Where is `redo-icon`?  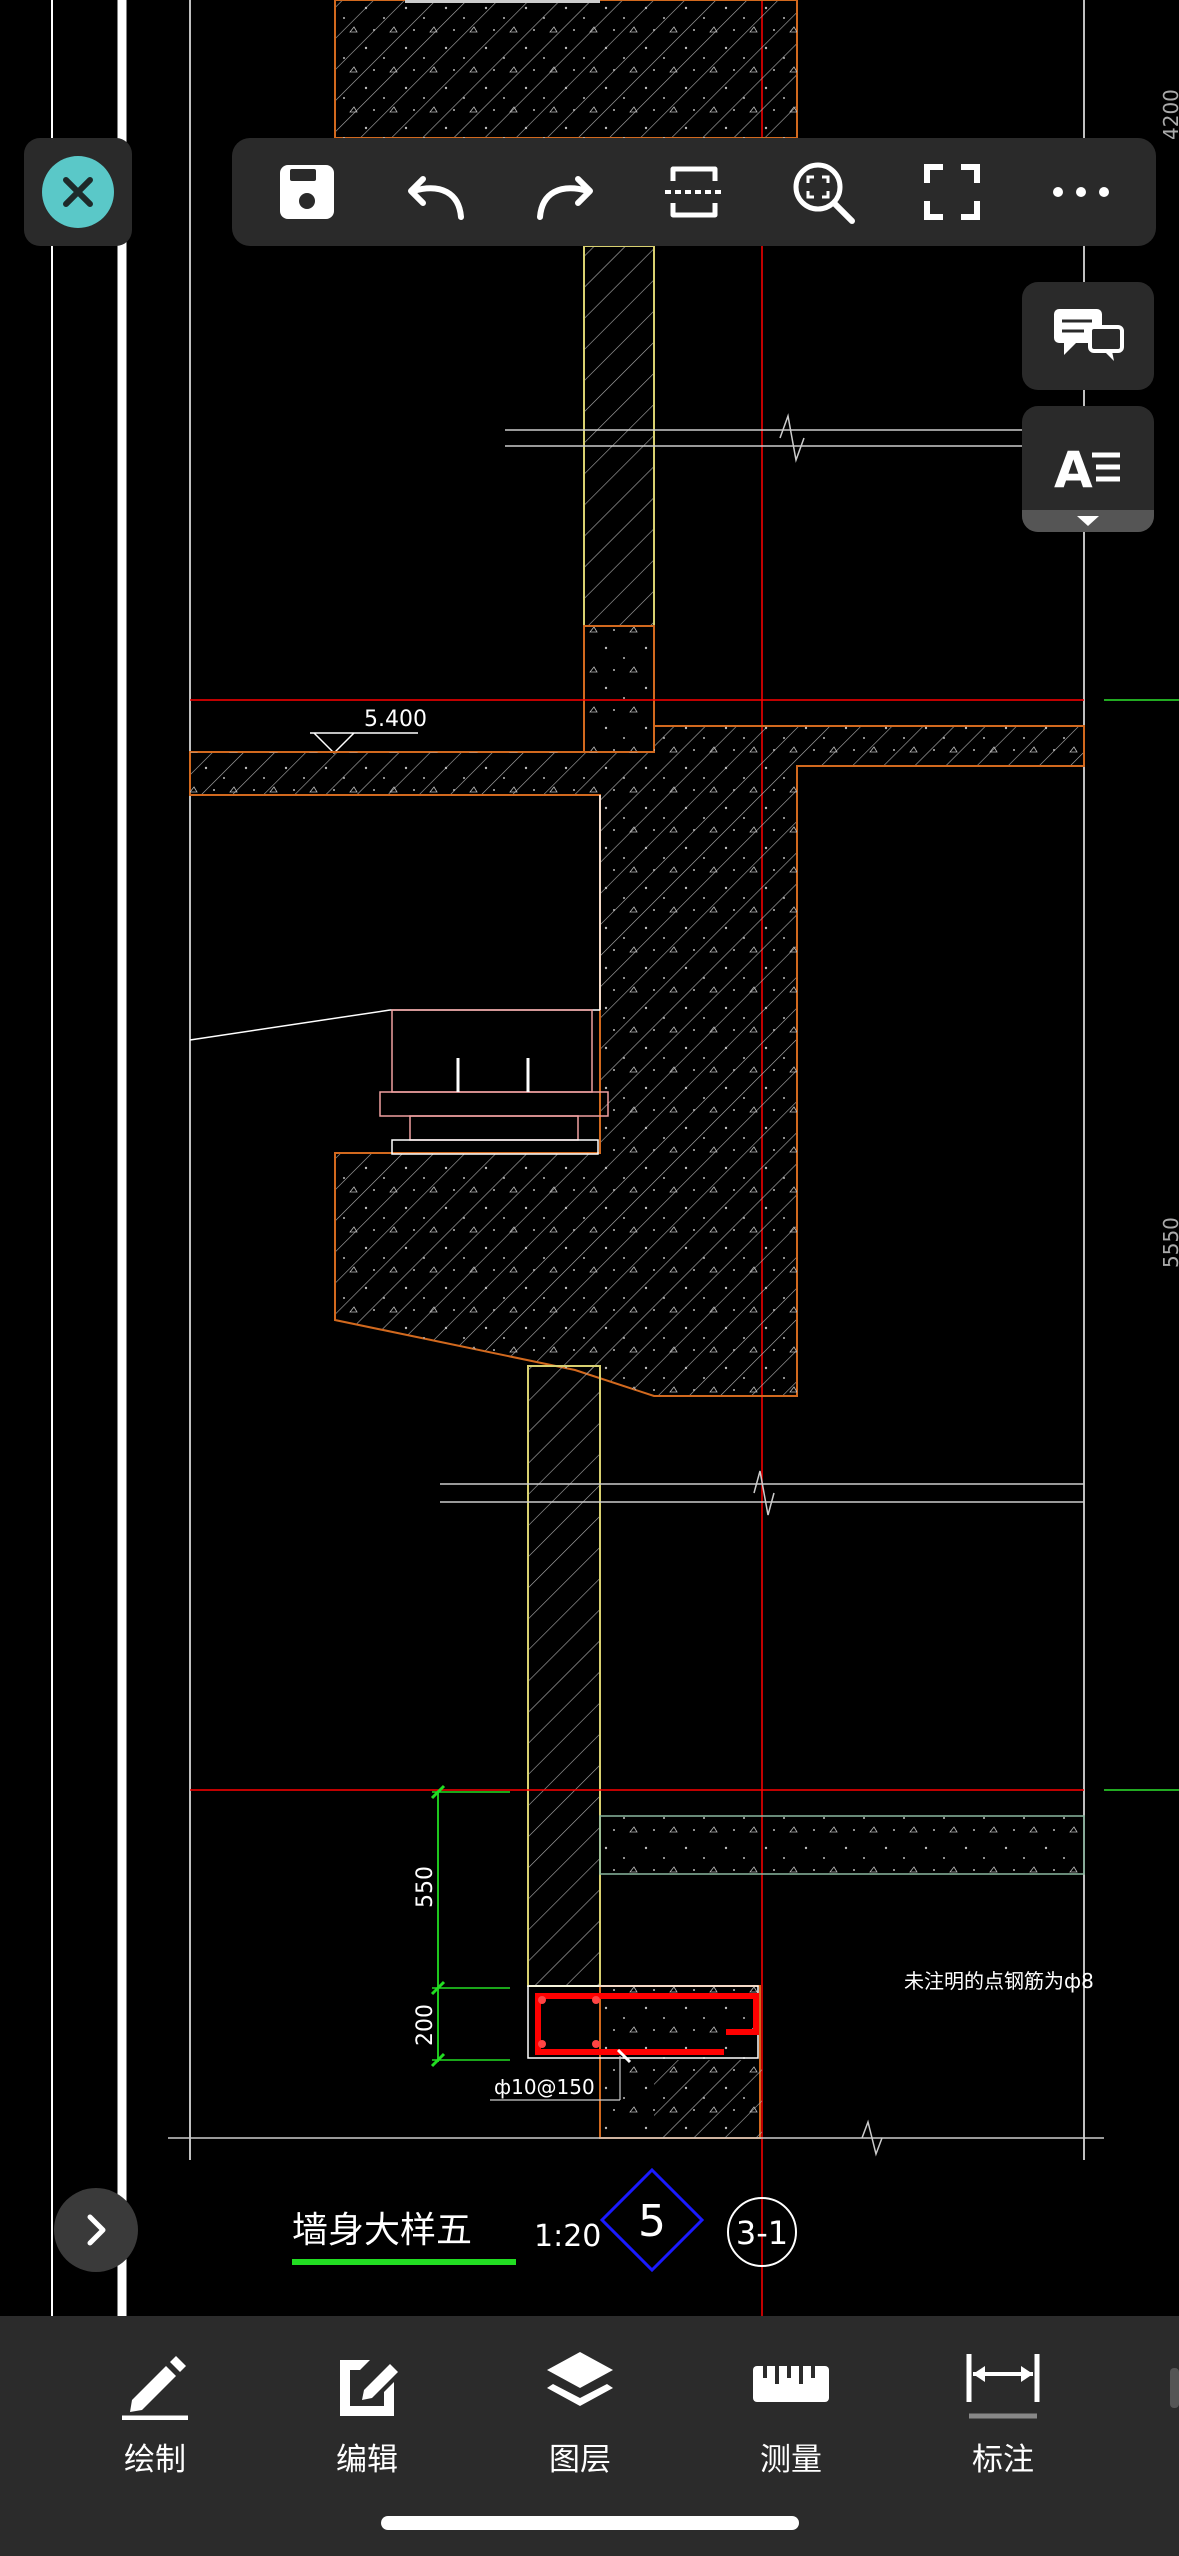
redo-icon is located at coordinates (565, 192).